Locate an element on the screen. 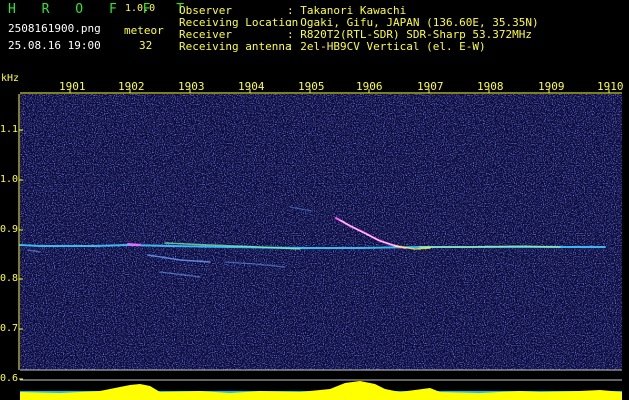 The image size is (629, 400). level-meter is located at coordinates (321, 390).